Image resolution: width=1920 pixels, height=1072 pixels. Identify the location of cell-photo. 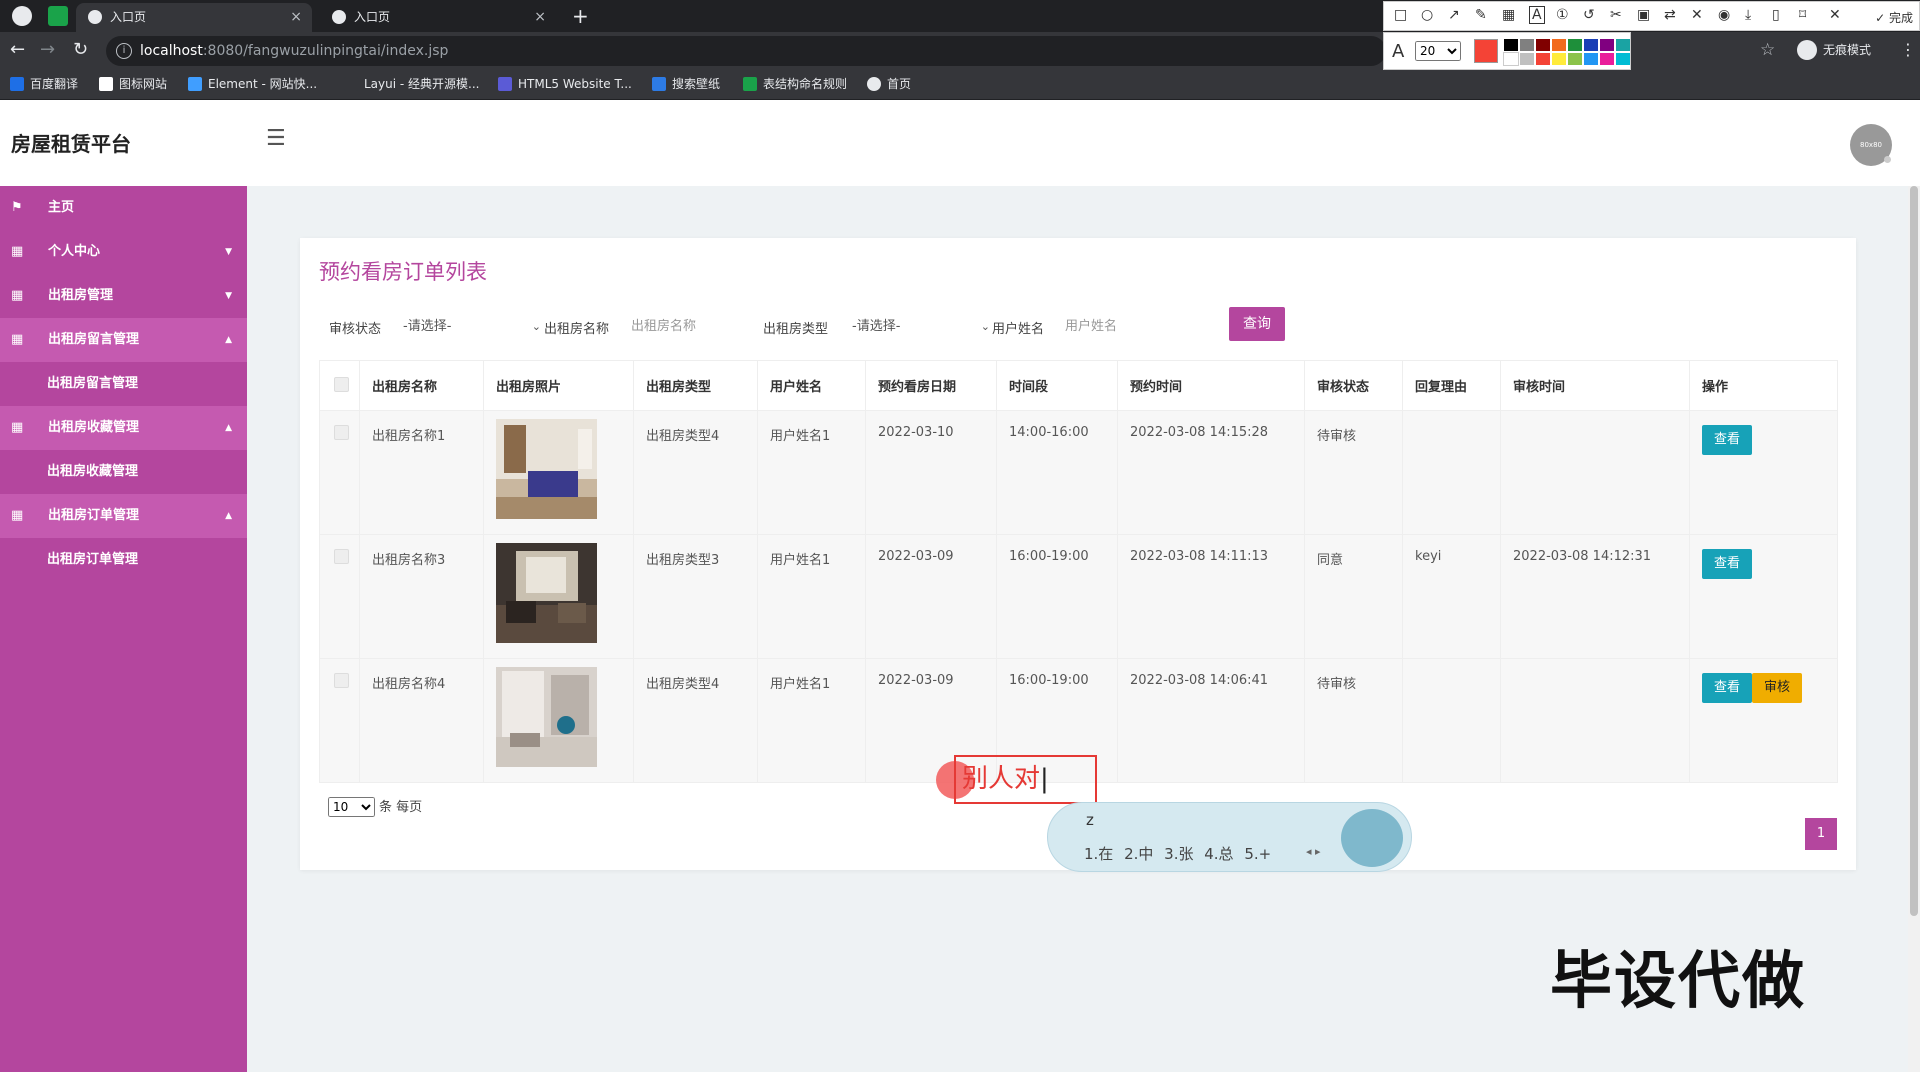
(558, 720).